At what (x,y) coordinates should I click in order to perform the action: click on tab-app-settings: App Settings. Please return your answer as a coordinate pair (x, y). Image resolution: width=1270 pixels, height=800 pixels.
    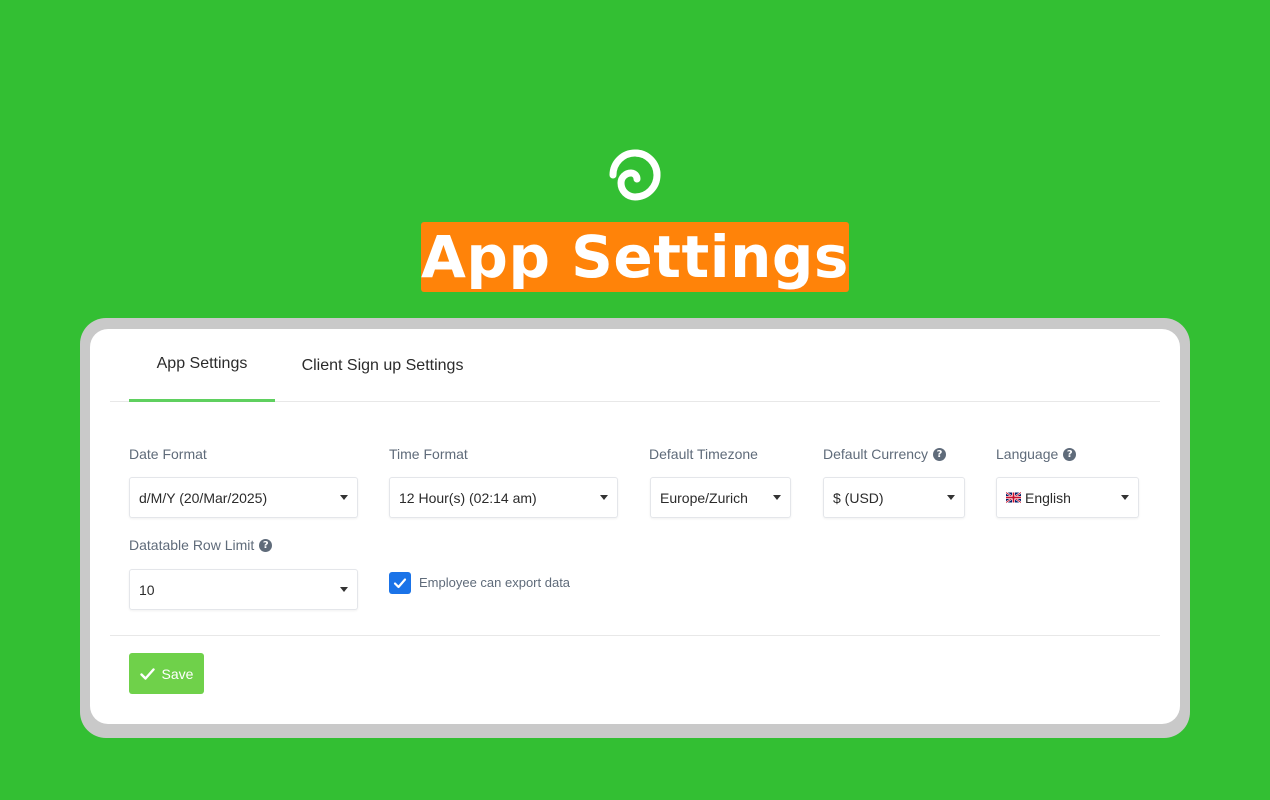
    Looking at the image, I should click on (202, 365).